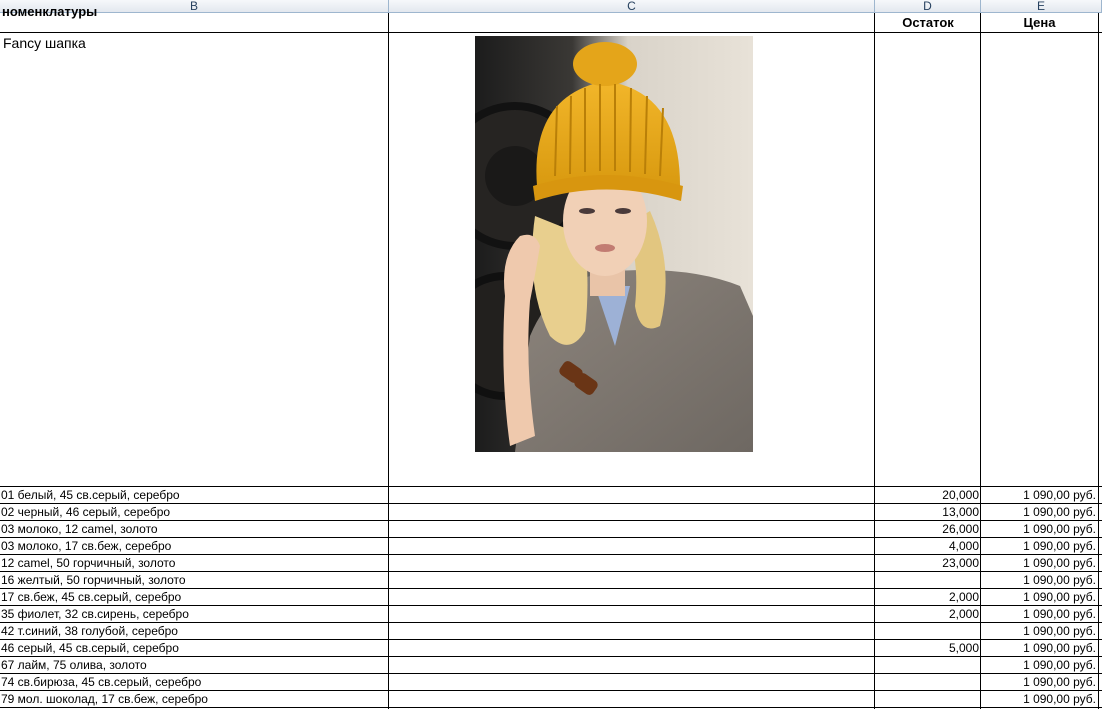  Describe the element at coordinates (194, 648) in the screenshot. I see `variant-name-cell: 46 серый, 45 св.серый, серебро` at that location.